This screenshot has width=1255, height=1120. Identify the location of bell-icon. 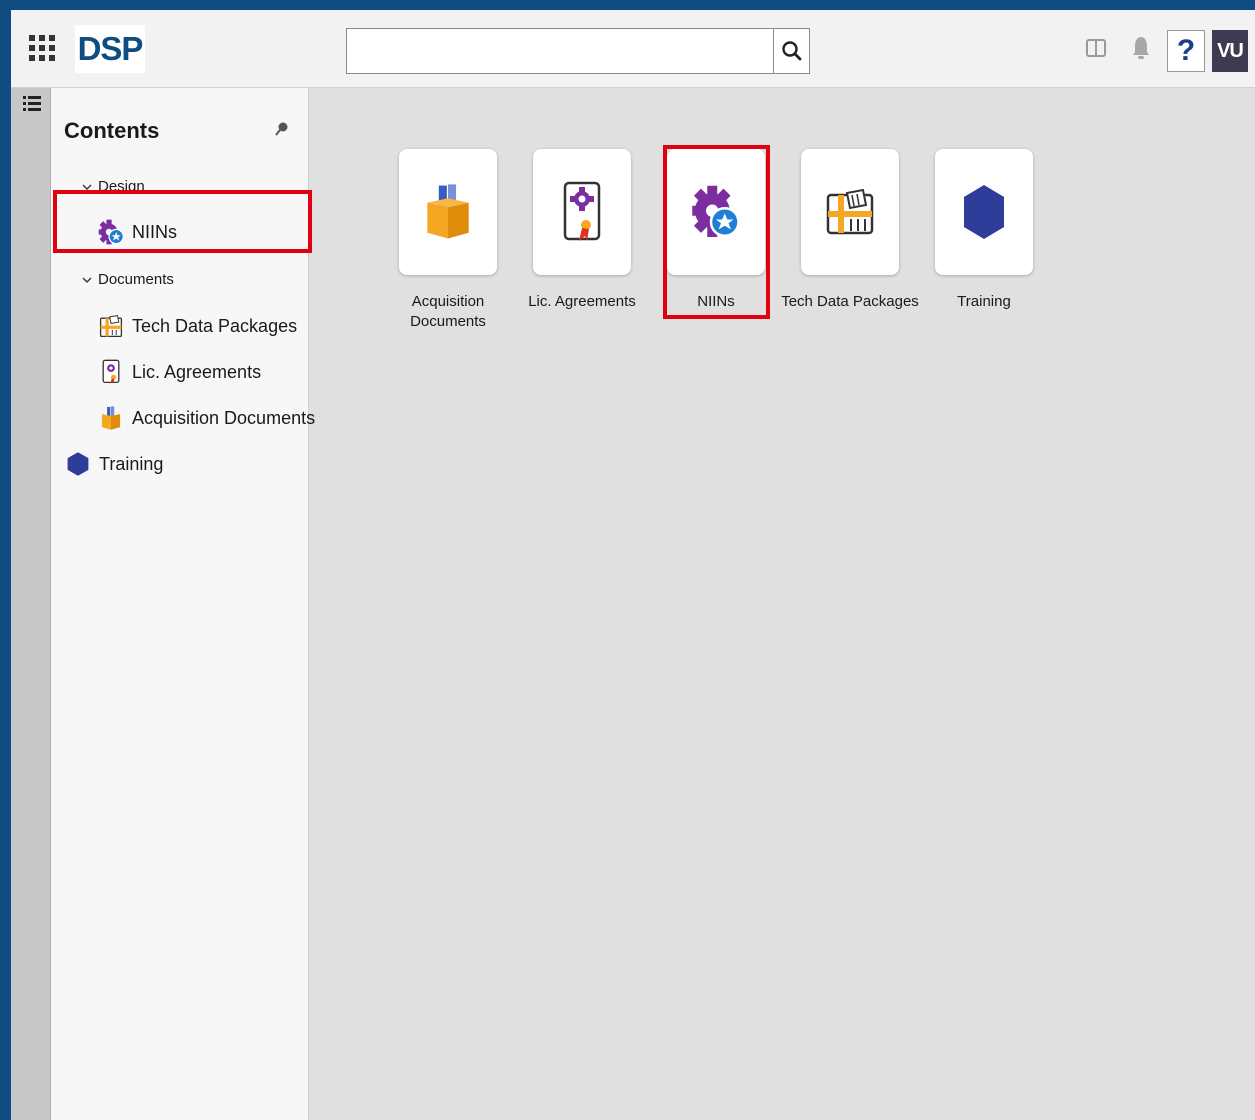
(1141, 48).